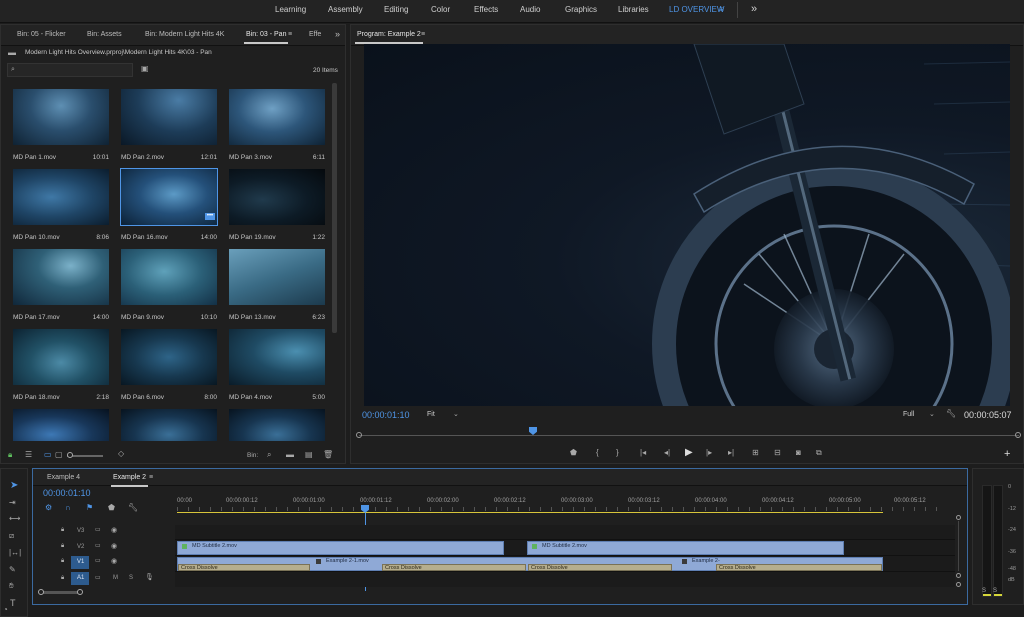 This screenshot has width=1024, height=617. What do you see at coordinates (709, 453) in the screenshot?
I see `step-forward-icon: |▸` at bounding box center [709, 453].